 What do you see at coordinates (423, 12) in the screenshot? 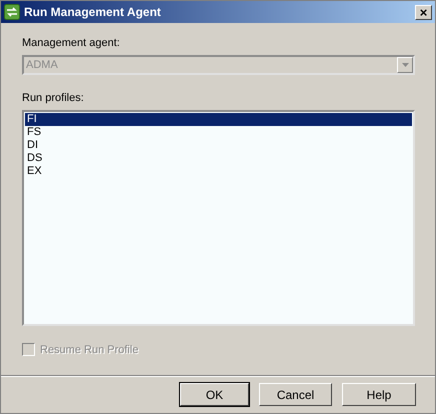
I see `close-button: ×` at bounding box center [423, 12].